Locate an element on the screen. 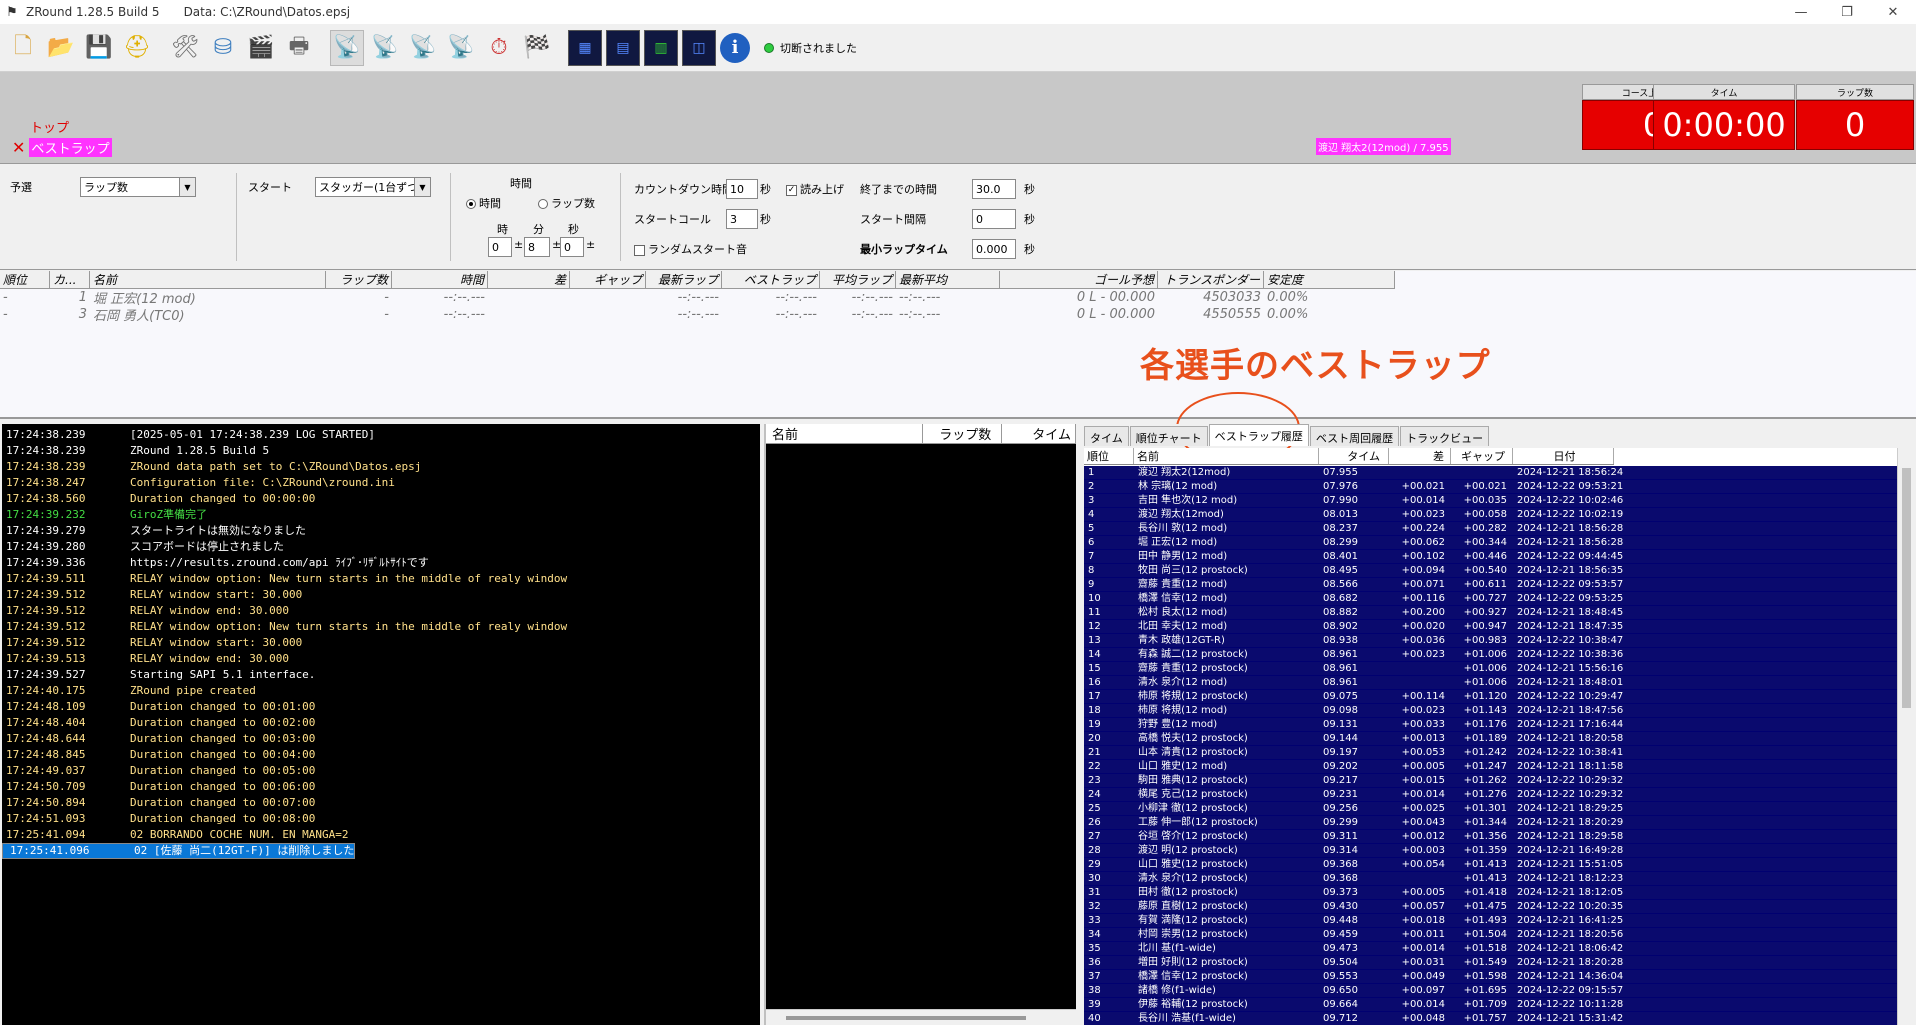 The height and width of the screenshot is (1025, 1916). nav-best-lap: ✕ ベストラップ is located at coordinates (62, 147).